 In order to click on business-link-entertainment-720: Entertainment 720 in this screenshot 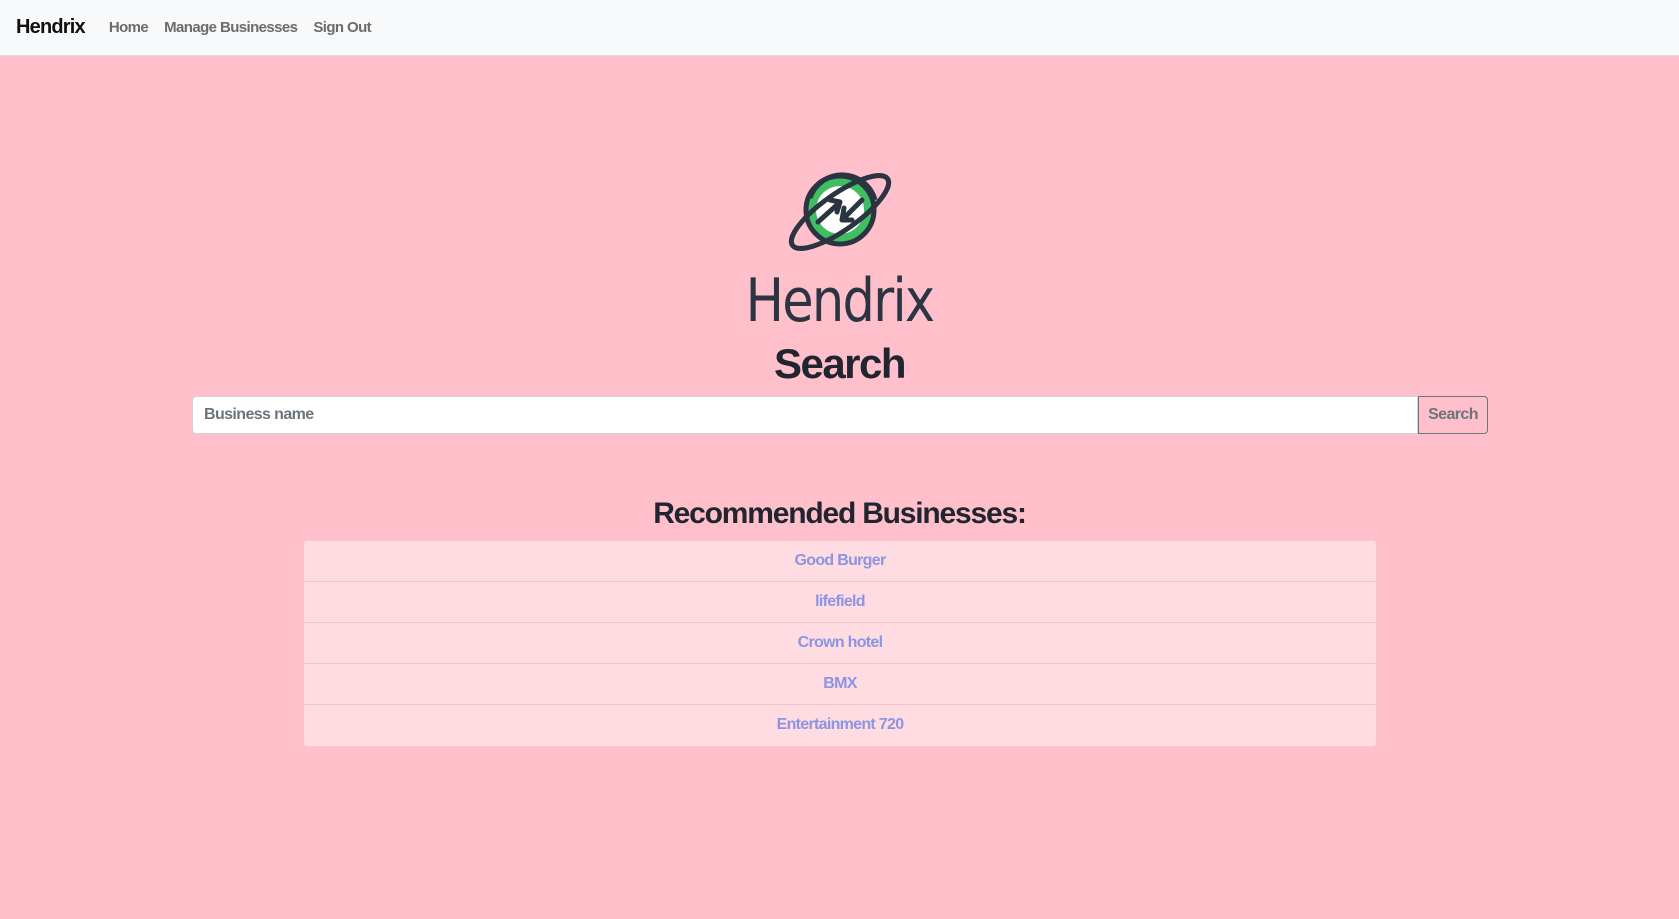, I will do `click(841, 724)`.